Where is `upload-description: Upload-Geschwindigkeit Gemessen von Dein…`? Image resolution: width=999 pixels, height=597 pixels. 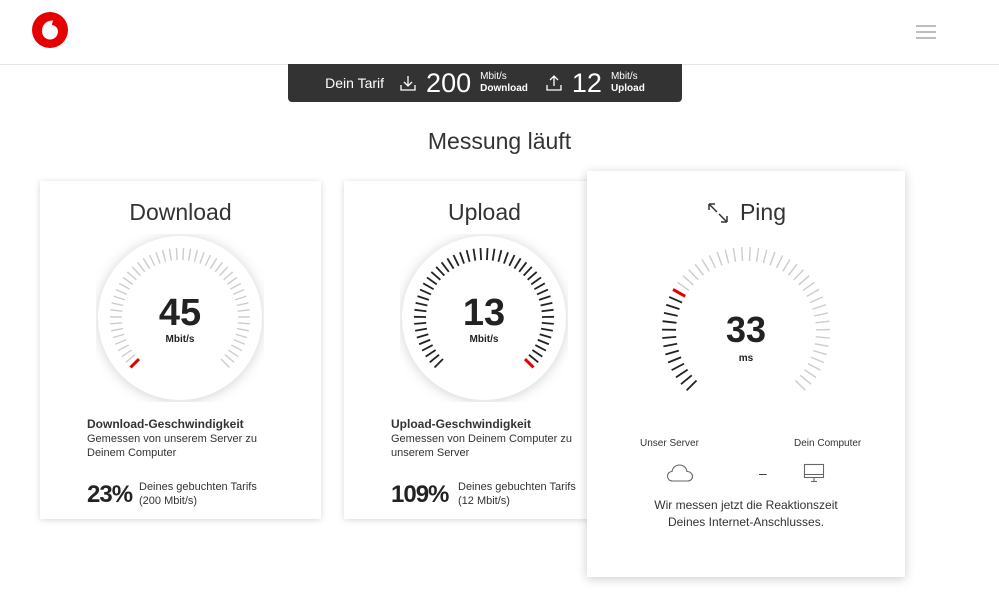 upload-description: Upload-Geschwindigkeit Gemessen von Dein… is located at coordinates (491, 438).